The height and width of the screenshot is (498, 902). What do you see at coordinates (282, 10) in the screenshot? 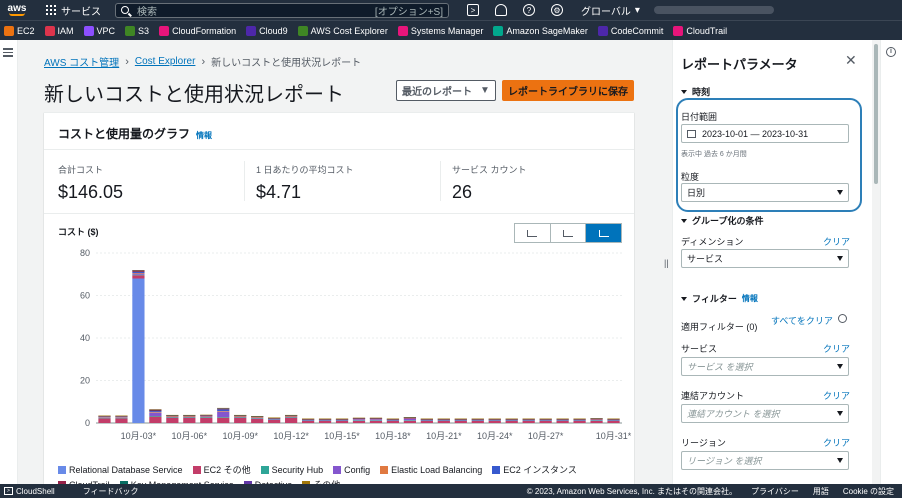
I see `search-input: 検索 [オプション+S]` at bounding box center [282, 10].